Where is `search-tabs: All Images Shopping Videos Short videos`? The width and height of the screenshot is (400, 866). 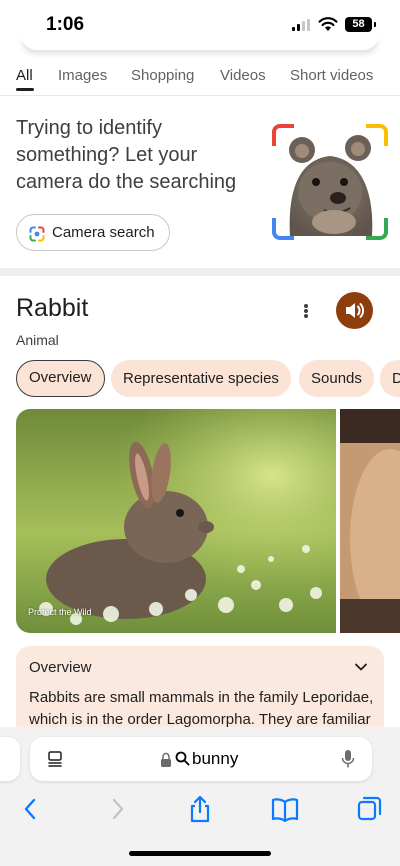 search-tabs: All Images Shopping Videos Short videos is located at coordinates (200, 80).